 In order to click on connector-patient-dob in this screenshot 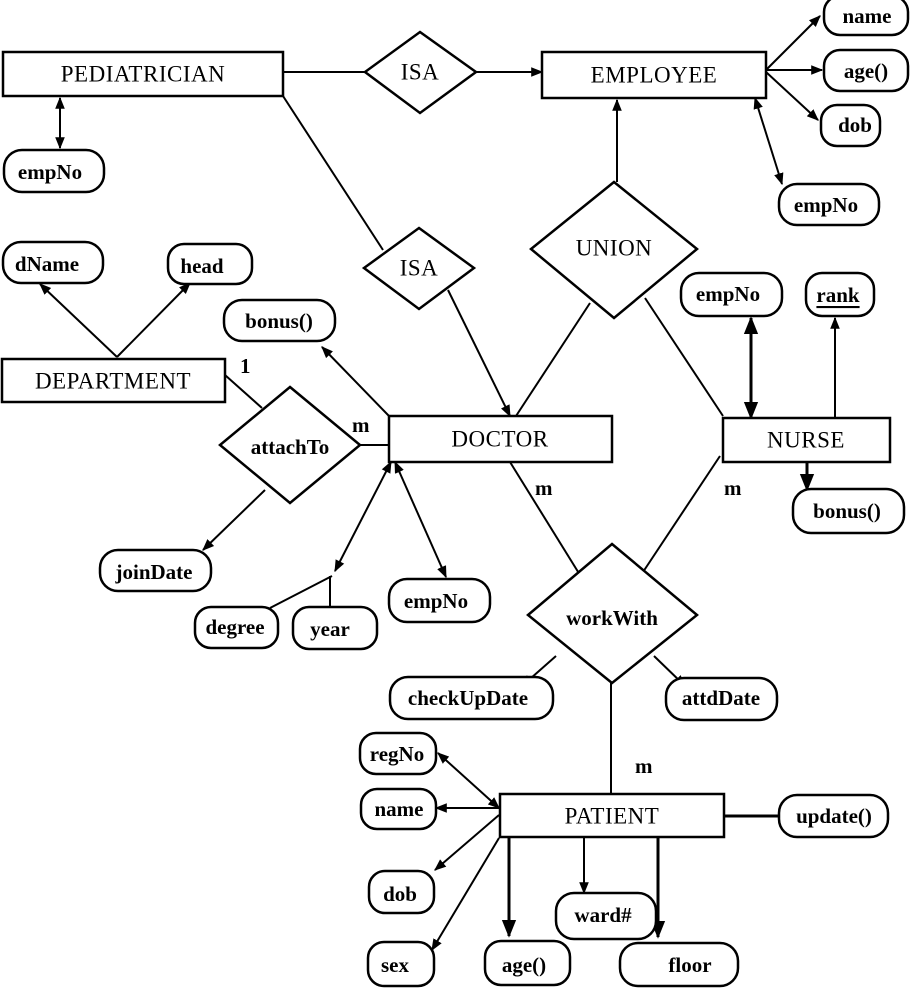, I will do `click(467, 842)`.